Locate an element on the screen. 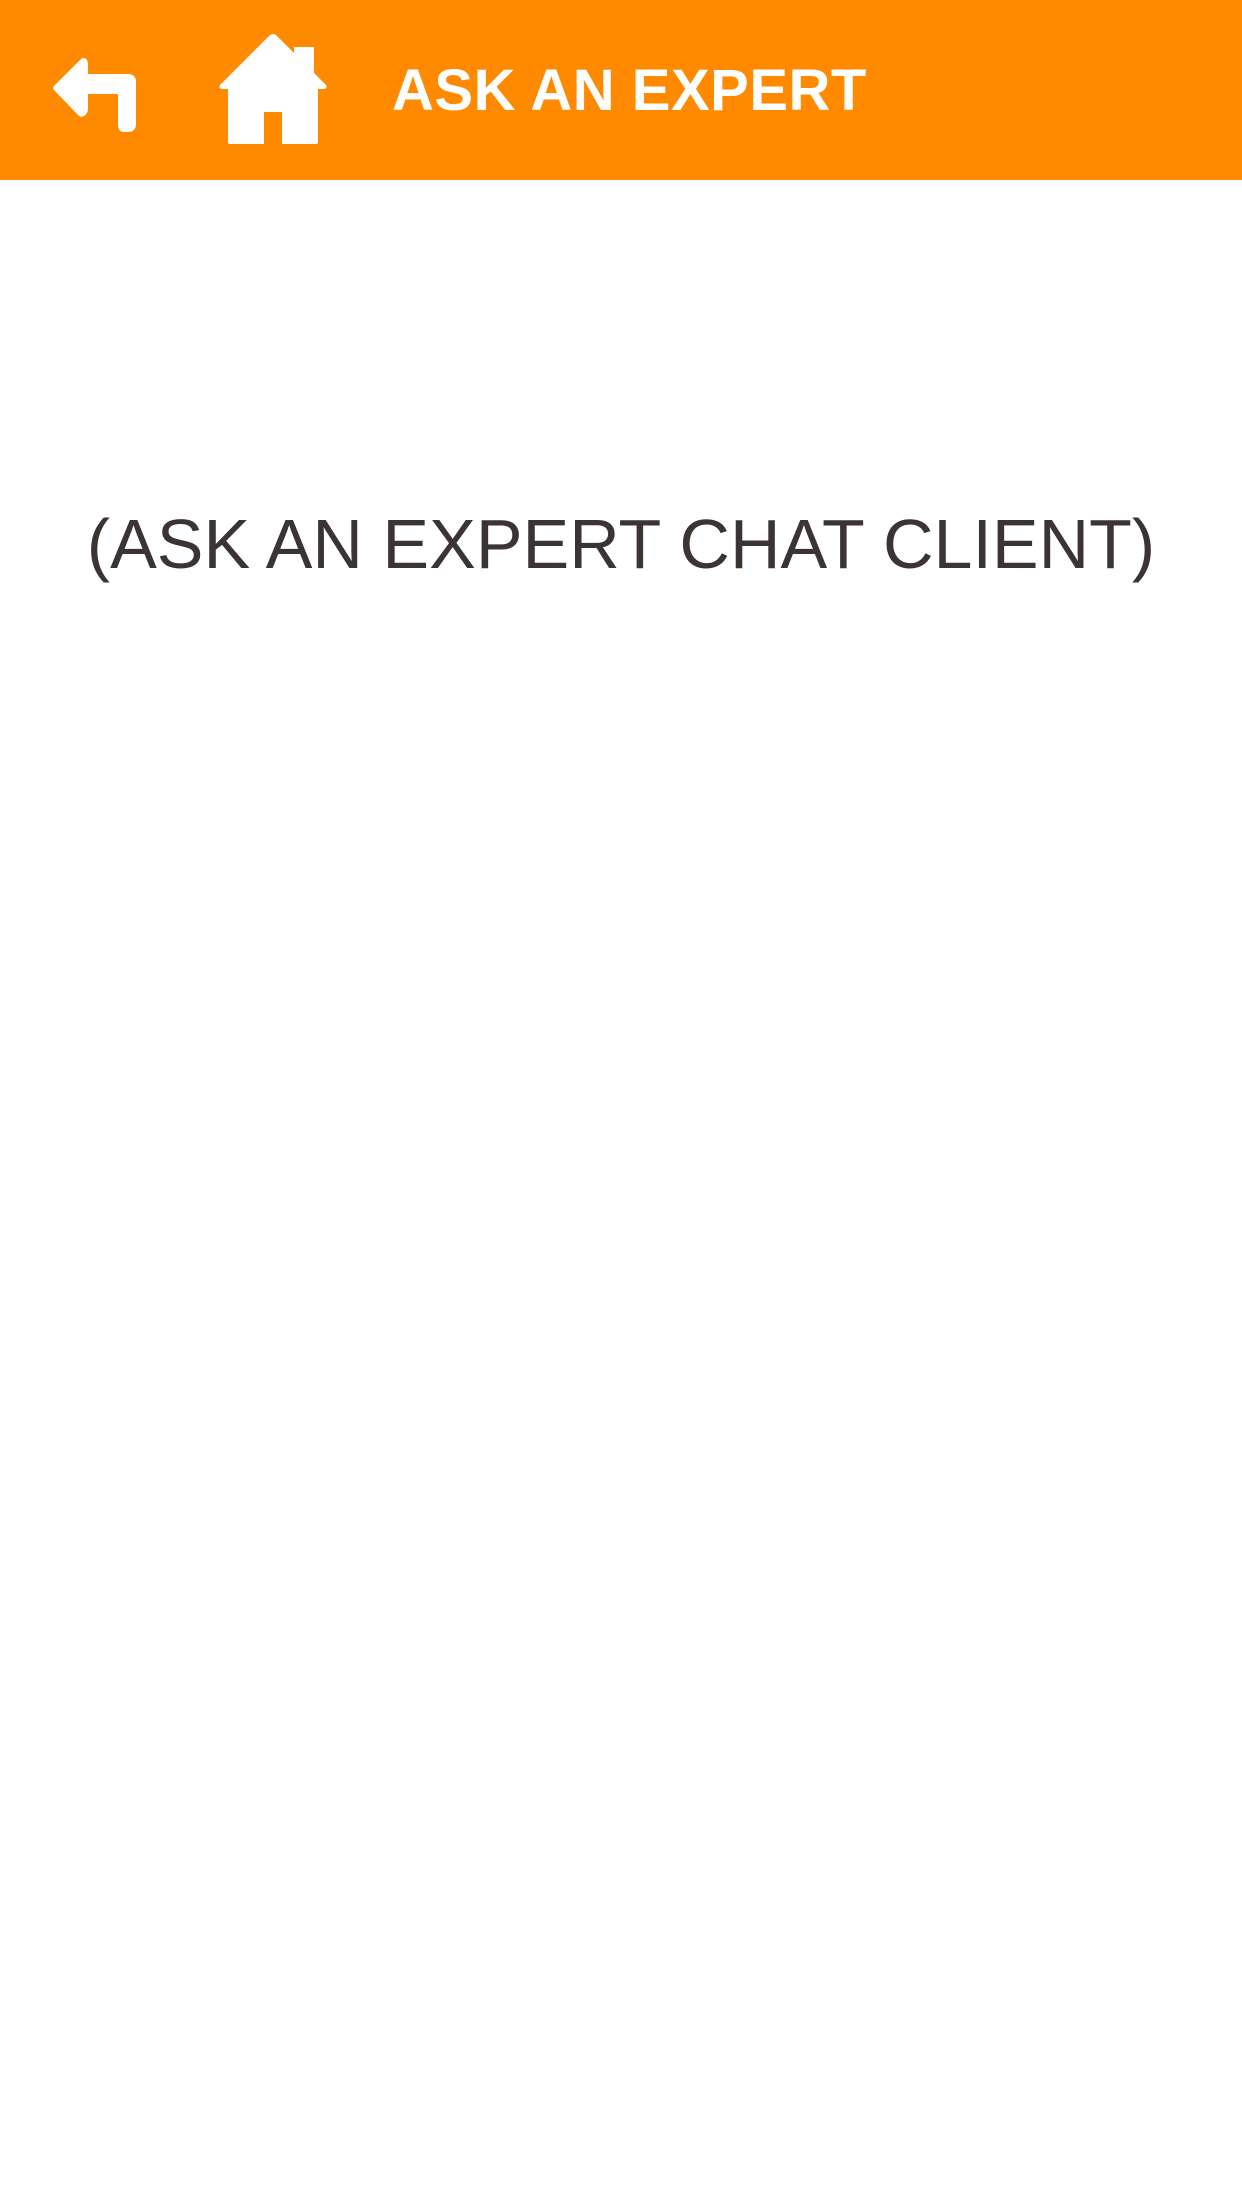 Image resolution: width=1242 pixels, height=2208 pixels. header-bar: ASK AN EXPERT is located at coordinates (621, 90).